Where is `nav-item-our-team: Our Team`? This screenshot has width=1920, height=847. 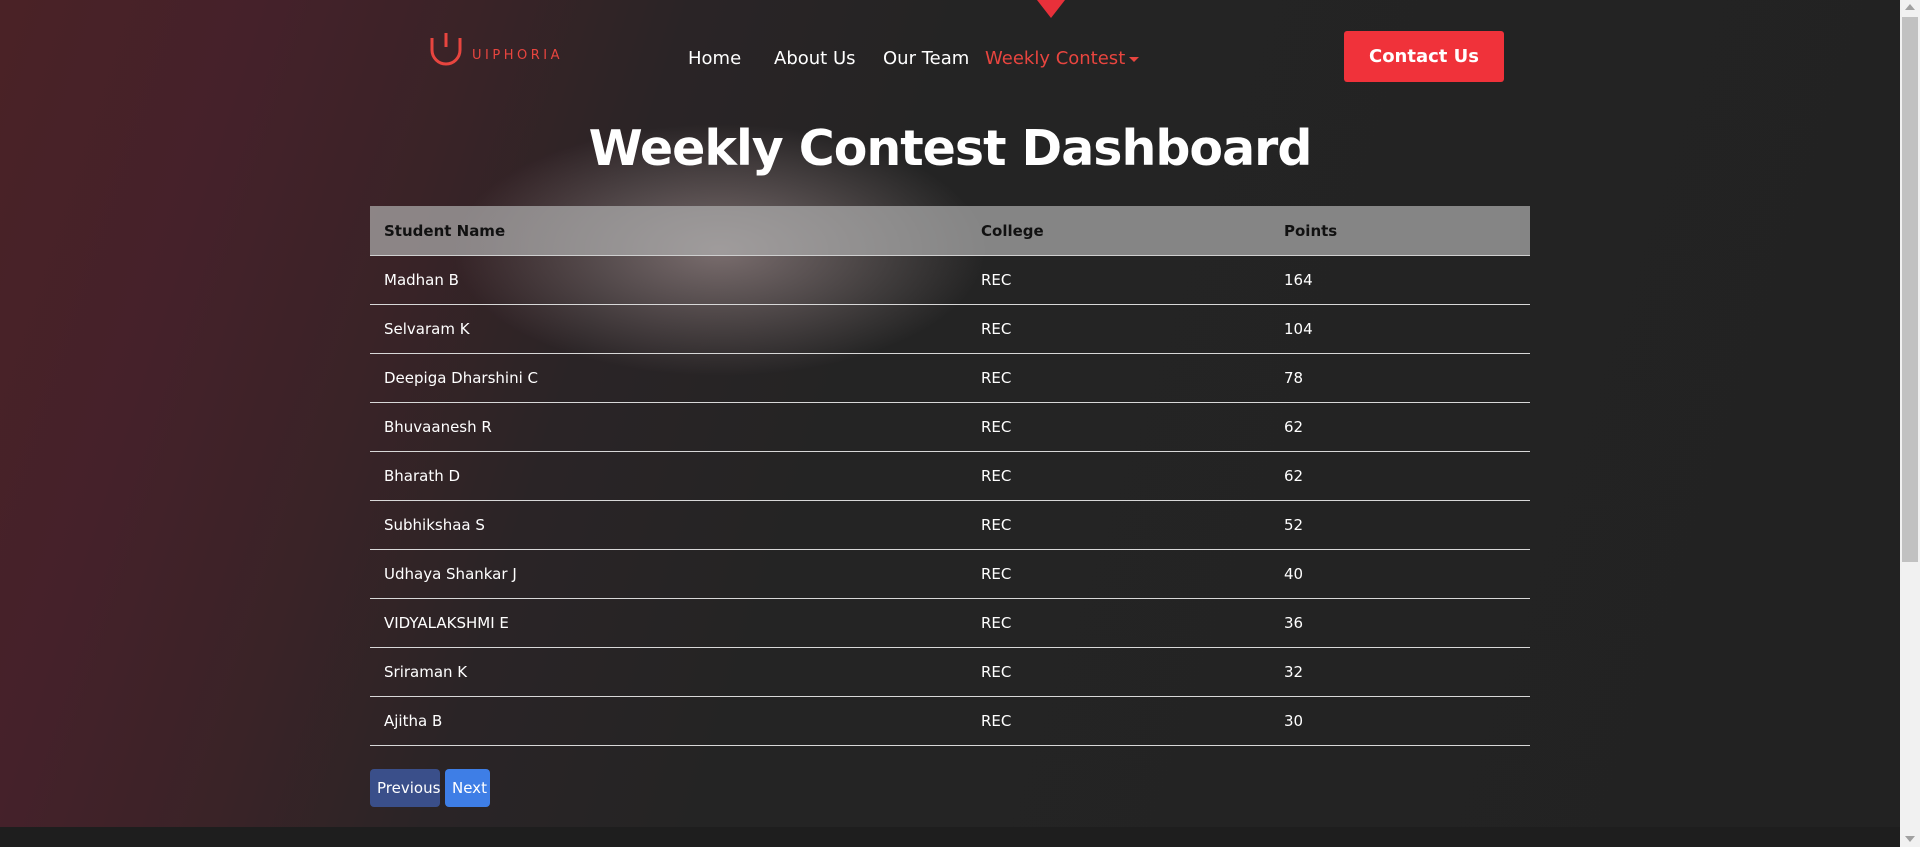
nav-item-our-team: Our Team is located at coordinates (926, 58).